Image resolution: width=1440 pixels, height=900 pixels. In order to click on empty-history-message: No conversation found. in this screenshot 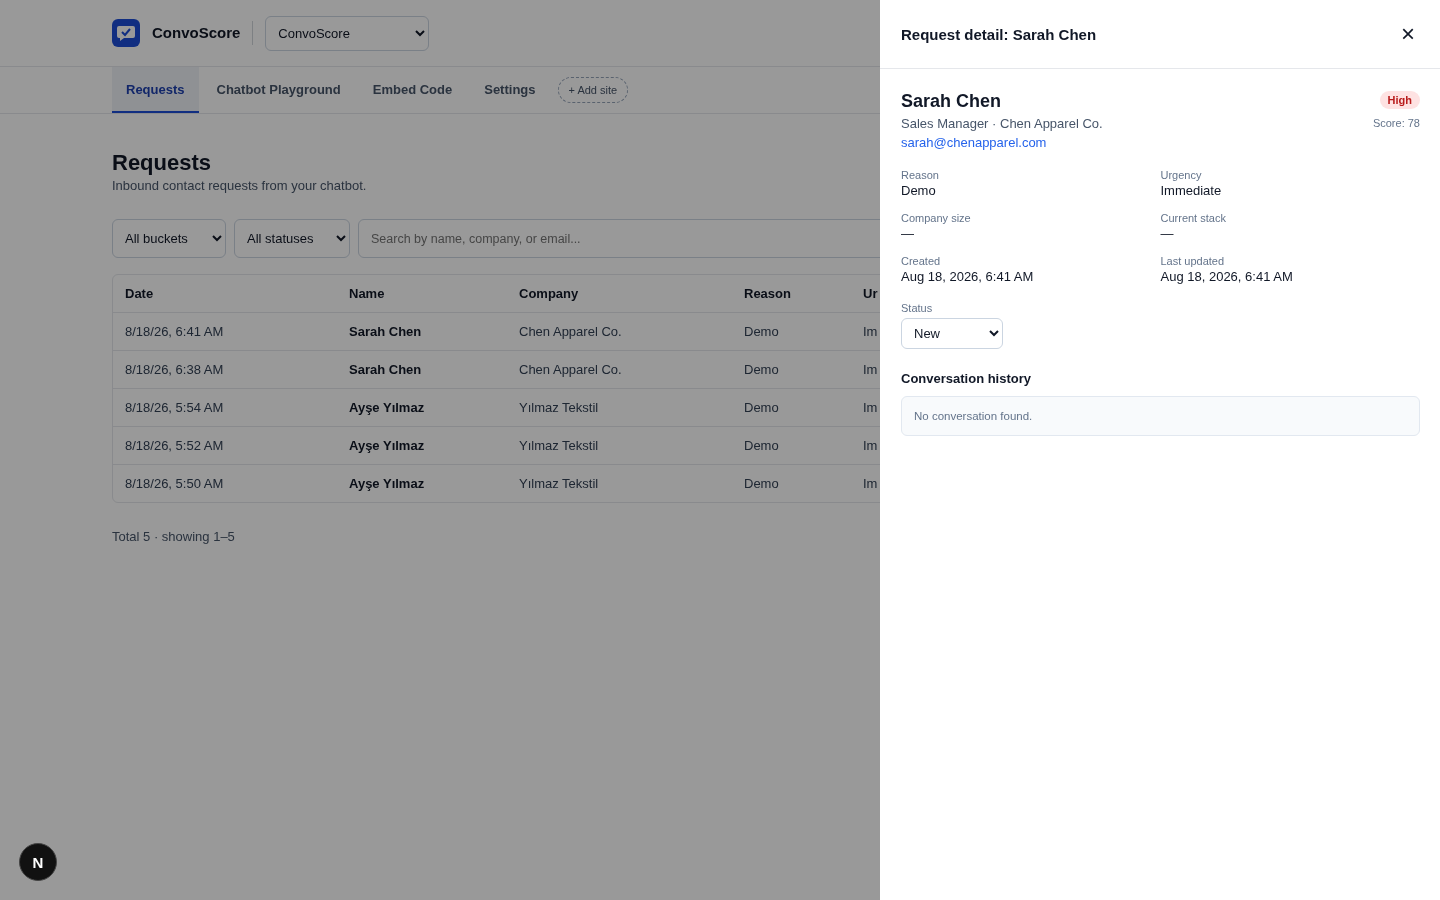, I will do `click(1160, 416)`.